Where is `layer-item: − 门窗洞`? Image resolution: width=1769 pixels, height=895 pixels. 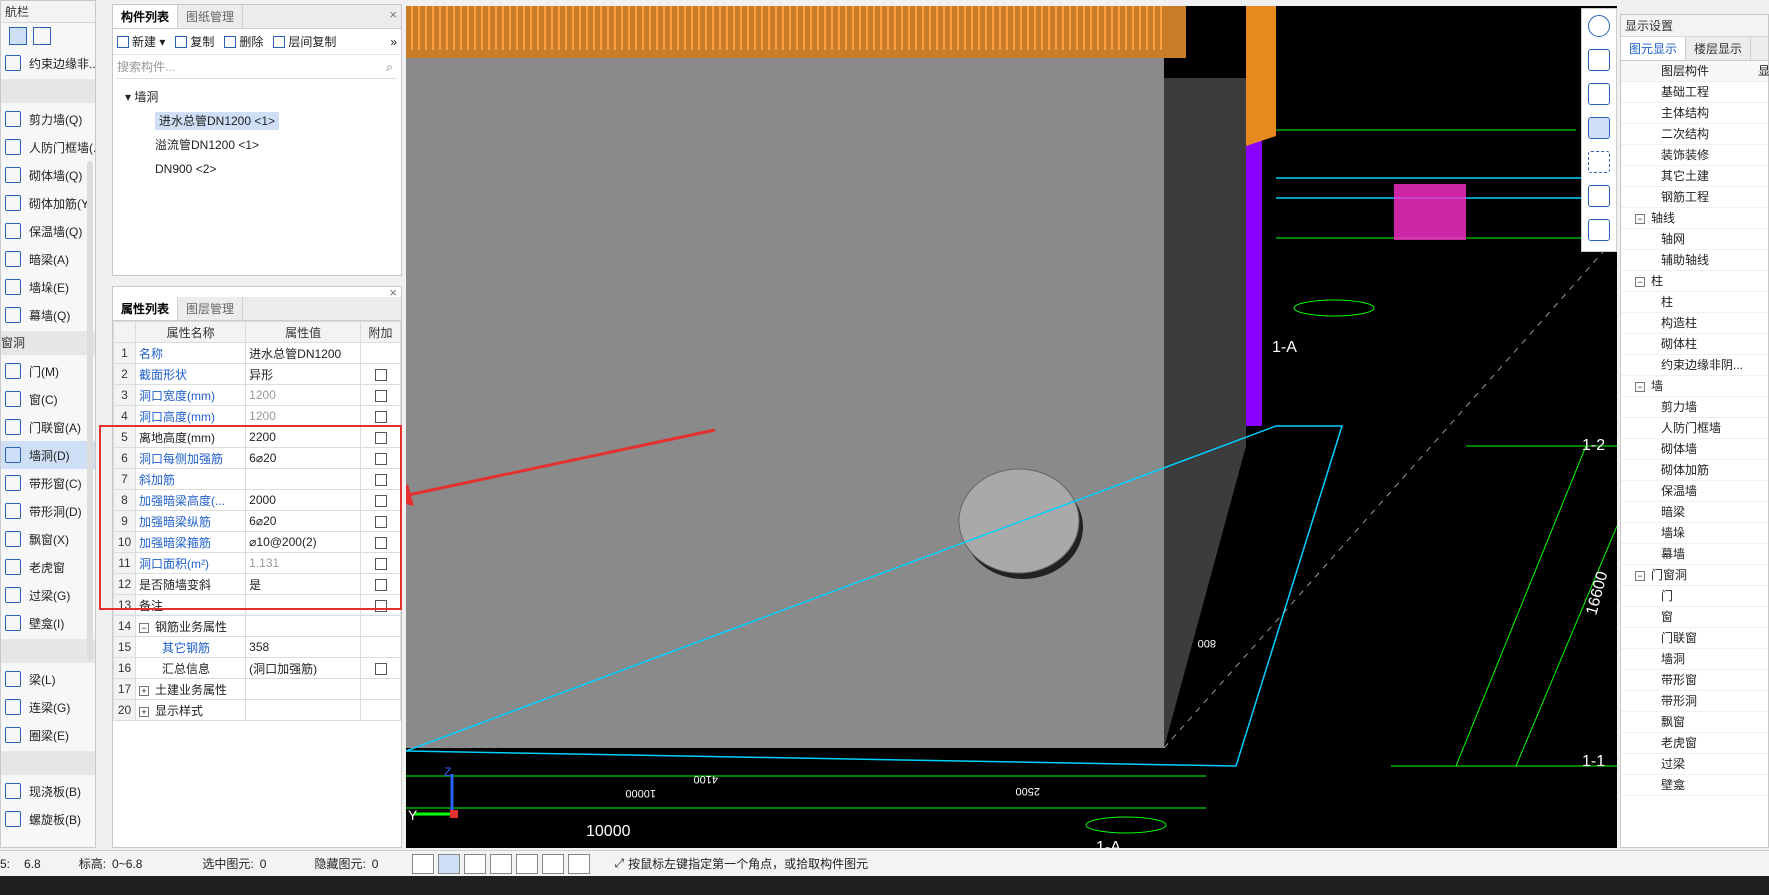 layer-item: − 门窗洞 is located at coordinates (1694, 575).